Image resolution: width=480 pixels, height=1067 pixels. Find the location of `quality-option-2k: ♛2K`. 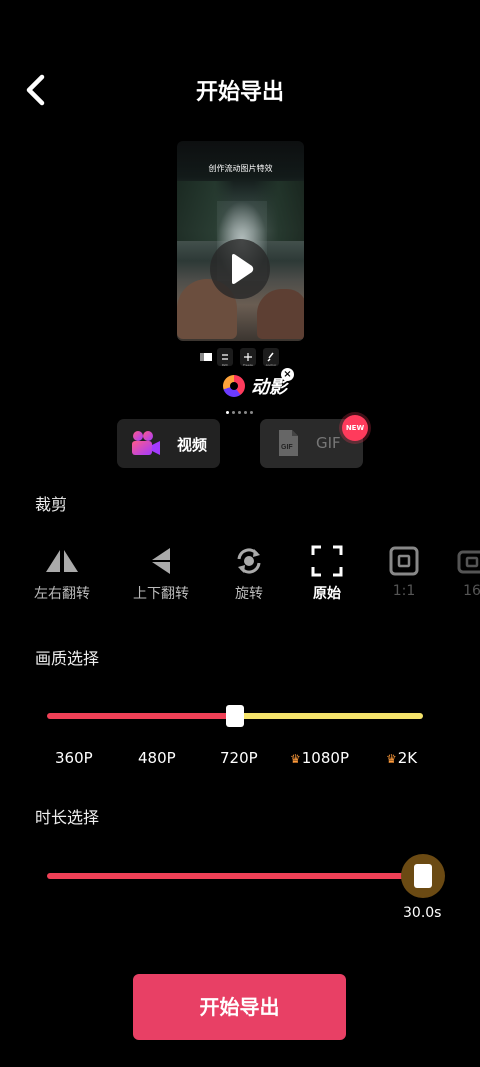

quality-option-2k: ♛2K is located at coordinates (401, 758).